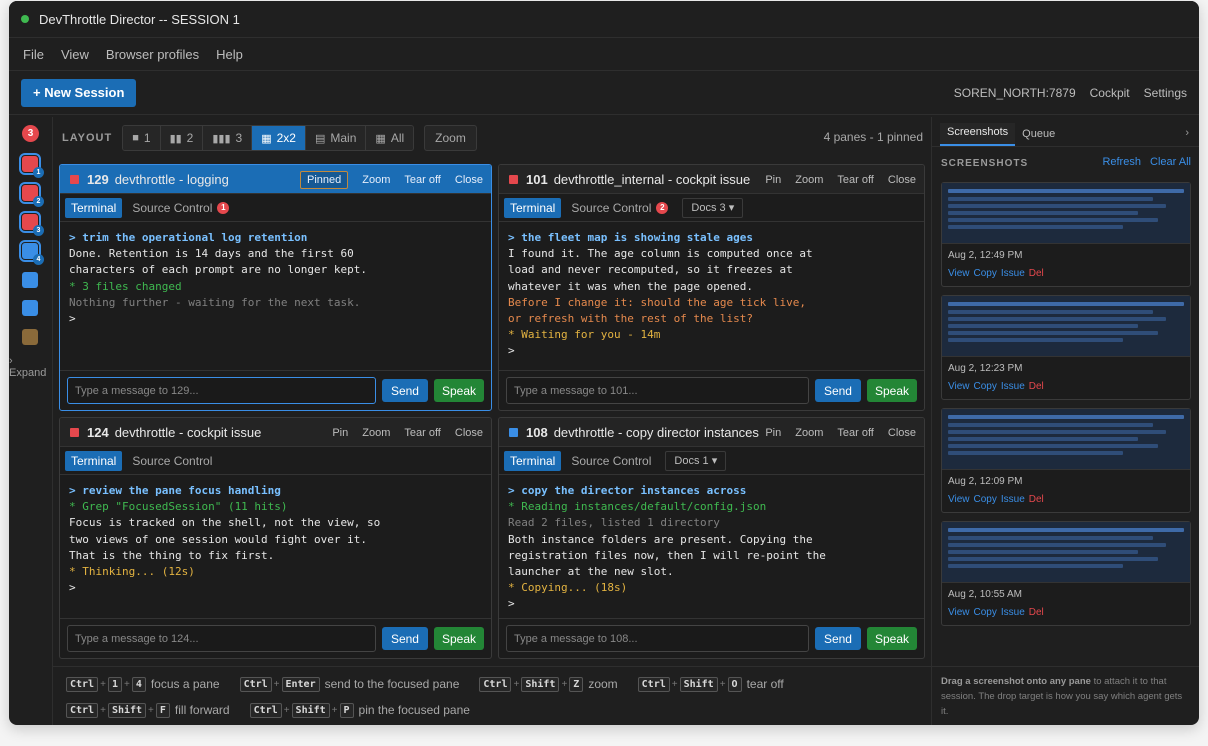  I want to click on layout-zoom-button: Zoom, so click(450, 138).